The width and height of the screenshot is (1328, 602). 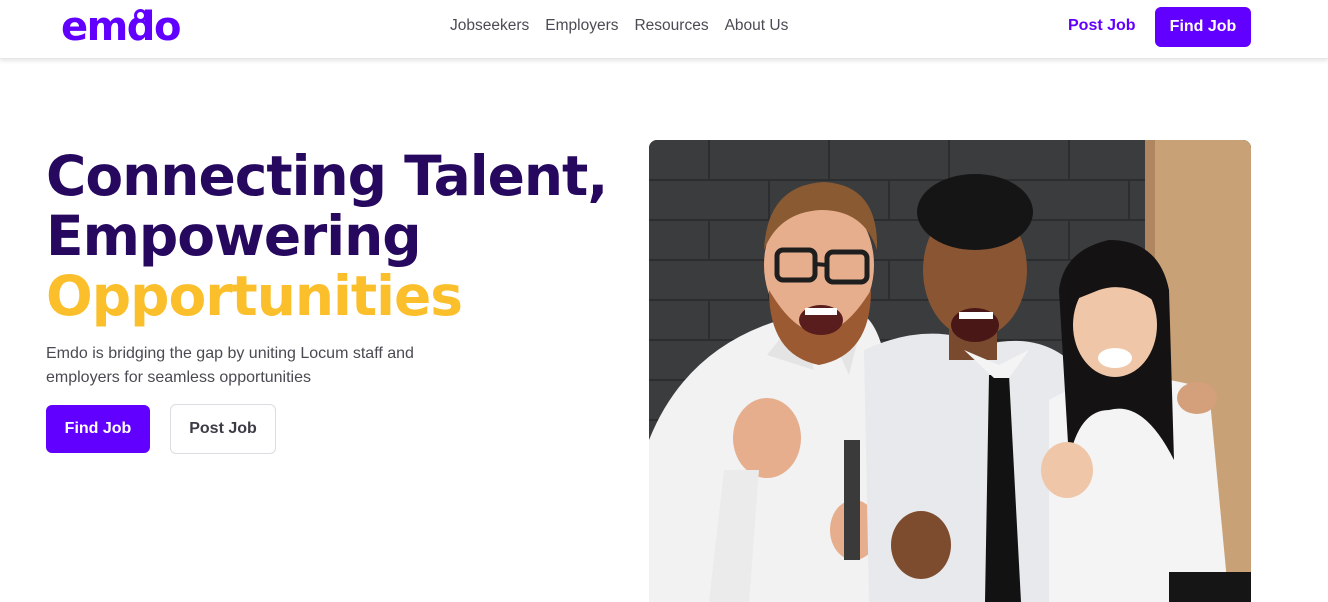 I want to click on main-nav: Jobseekers Employers Resources About Us, so click(x=619, y=26).